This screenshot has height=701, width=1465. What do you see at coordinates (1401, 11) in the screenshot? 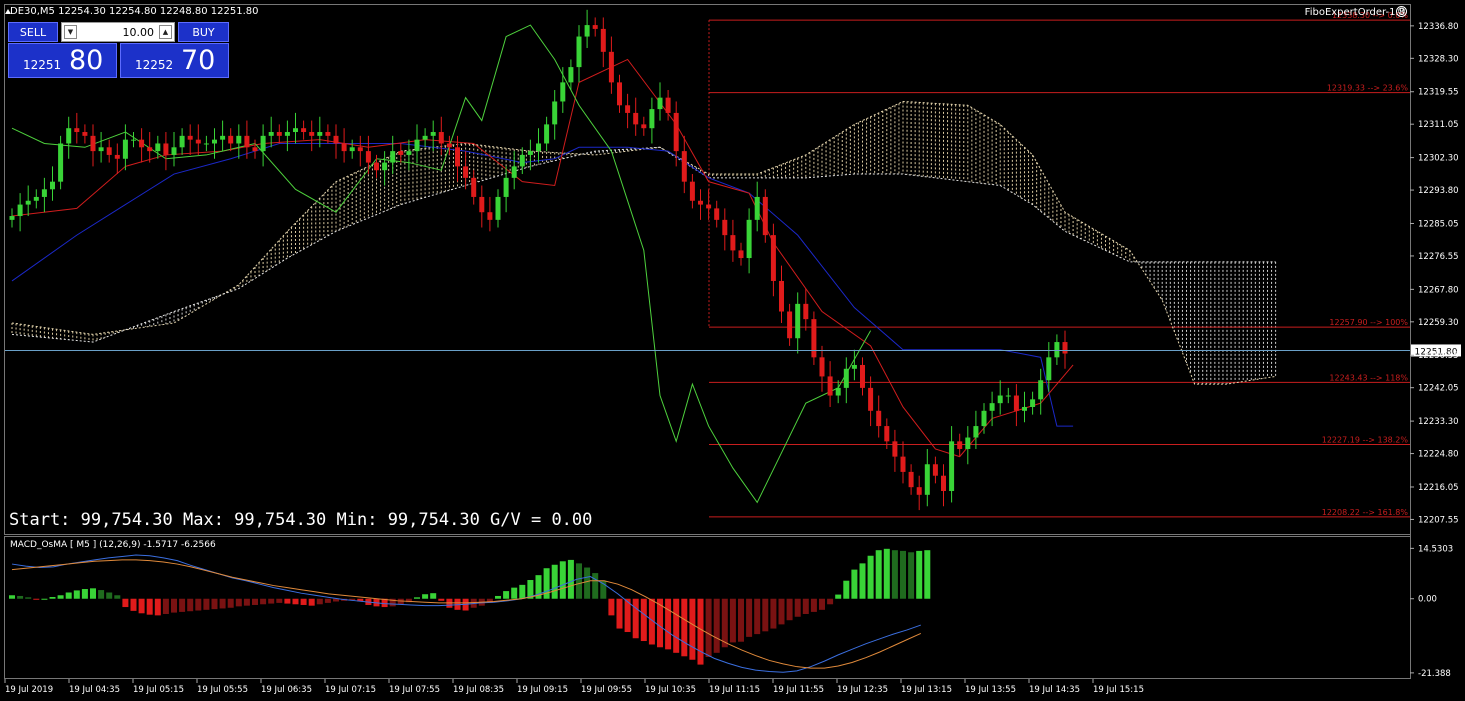
I see `expert-smile-icon: ☺` at bounding box center [1401, 11].